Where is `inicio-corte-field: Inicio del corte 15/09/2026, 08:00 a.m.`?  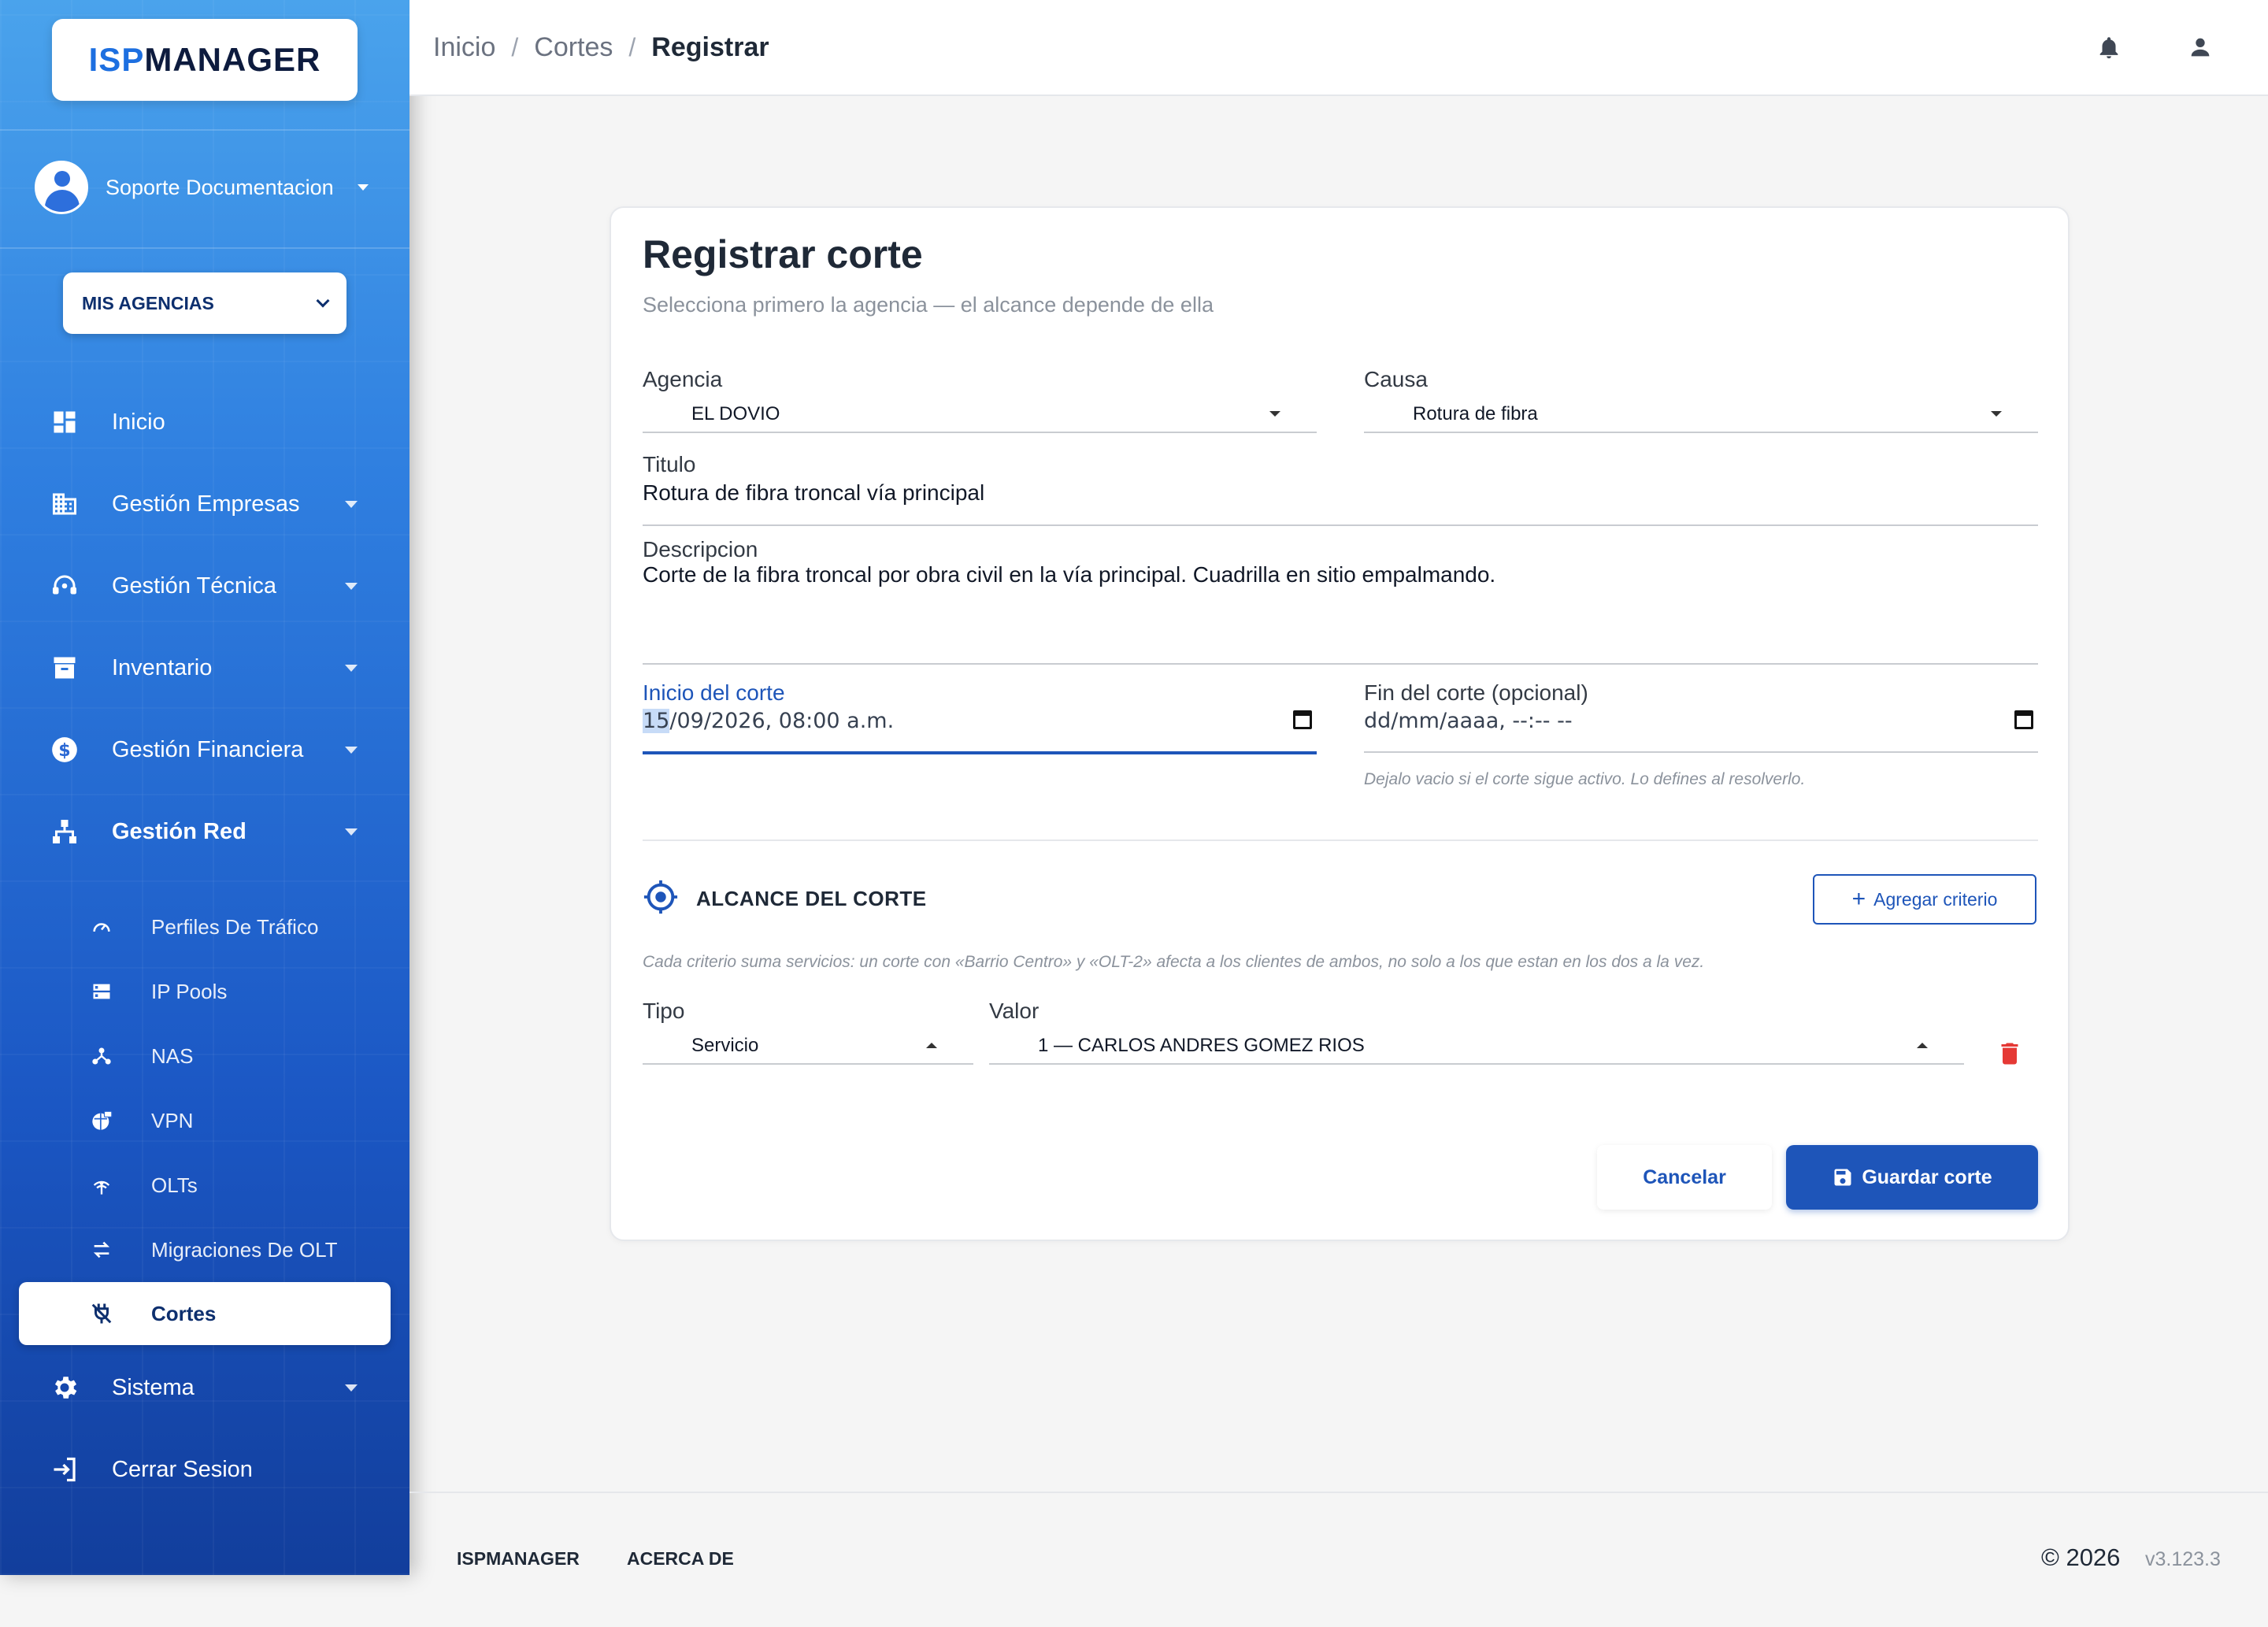
inicio-corte-field: Inicio del corte 15/09/2026, 08:00 a.m. is located at coordinates (980, 718).